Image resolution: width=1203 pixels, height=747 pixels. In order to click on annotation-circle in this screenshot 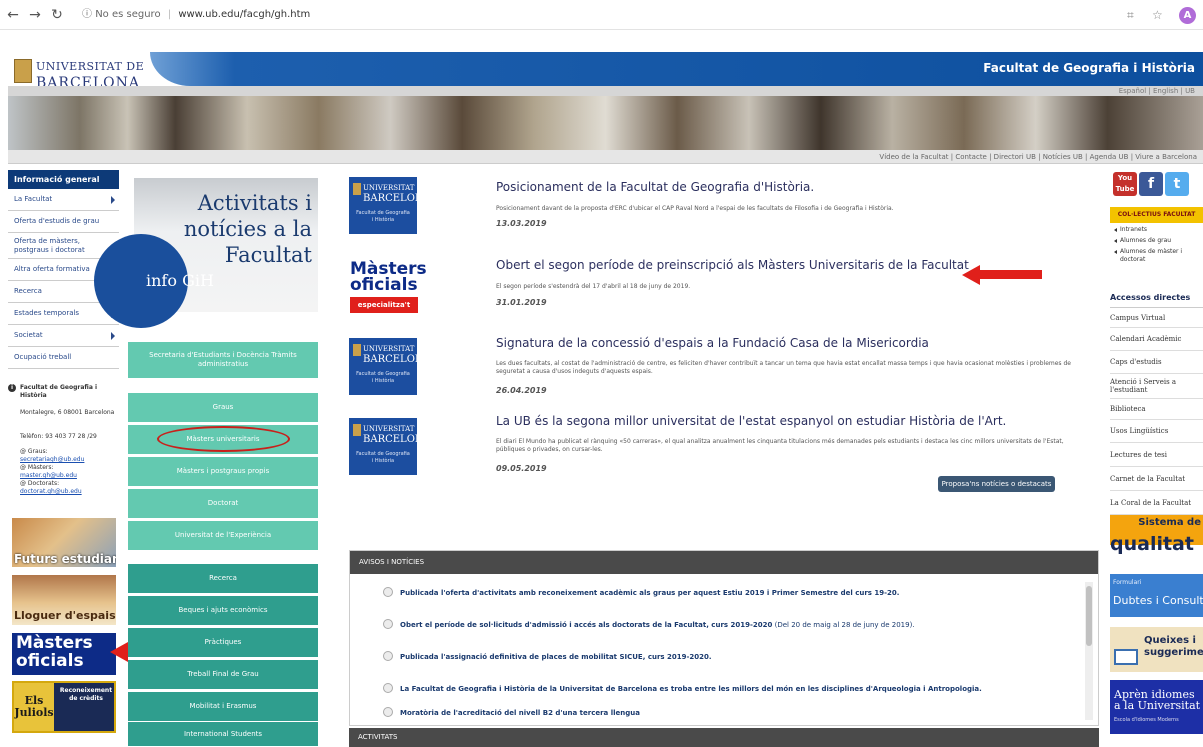, I will do `click(223, 439)`.